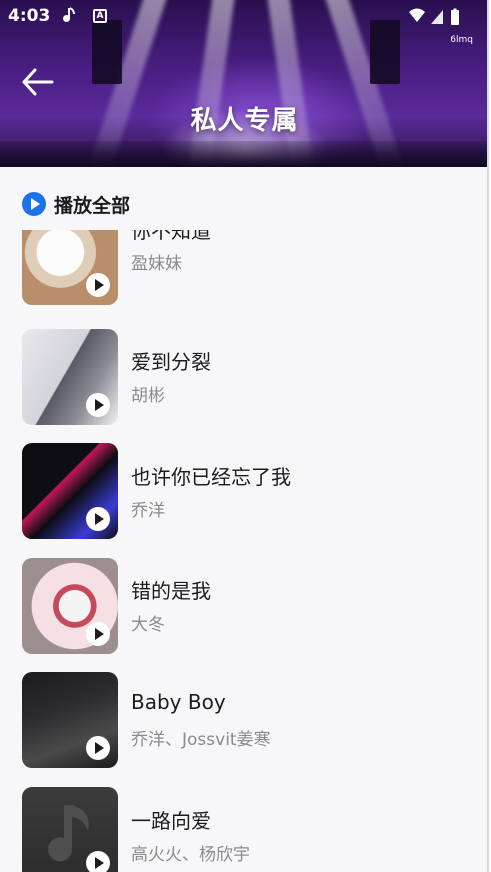 Image resolution: width=491 pixels, height=872 pixels. I want to click on wifi-icon, so click(417, 15).